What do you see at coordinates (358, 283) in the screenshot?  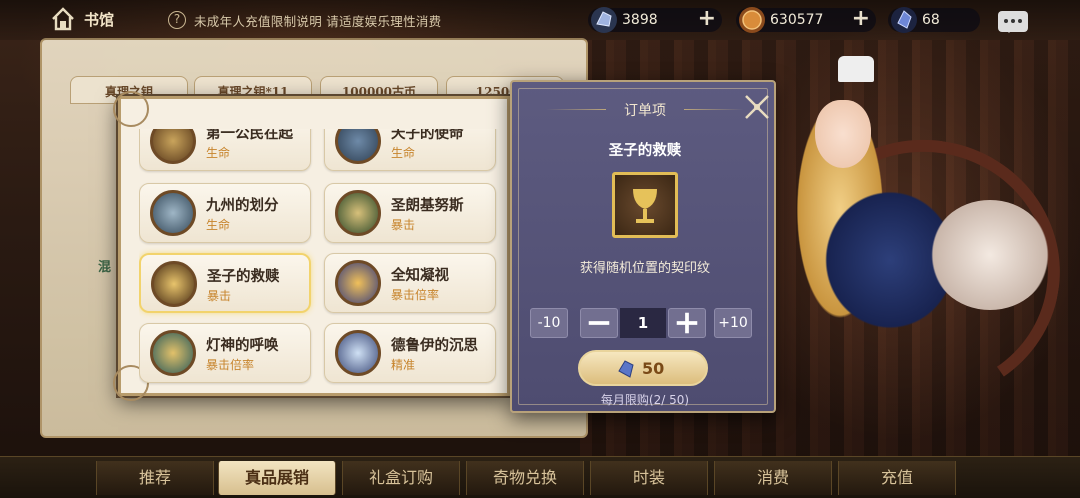 I see `eye-pyramid-icon` at bounding box center [358, 283].